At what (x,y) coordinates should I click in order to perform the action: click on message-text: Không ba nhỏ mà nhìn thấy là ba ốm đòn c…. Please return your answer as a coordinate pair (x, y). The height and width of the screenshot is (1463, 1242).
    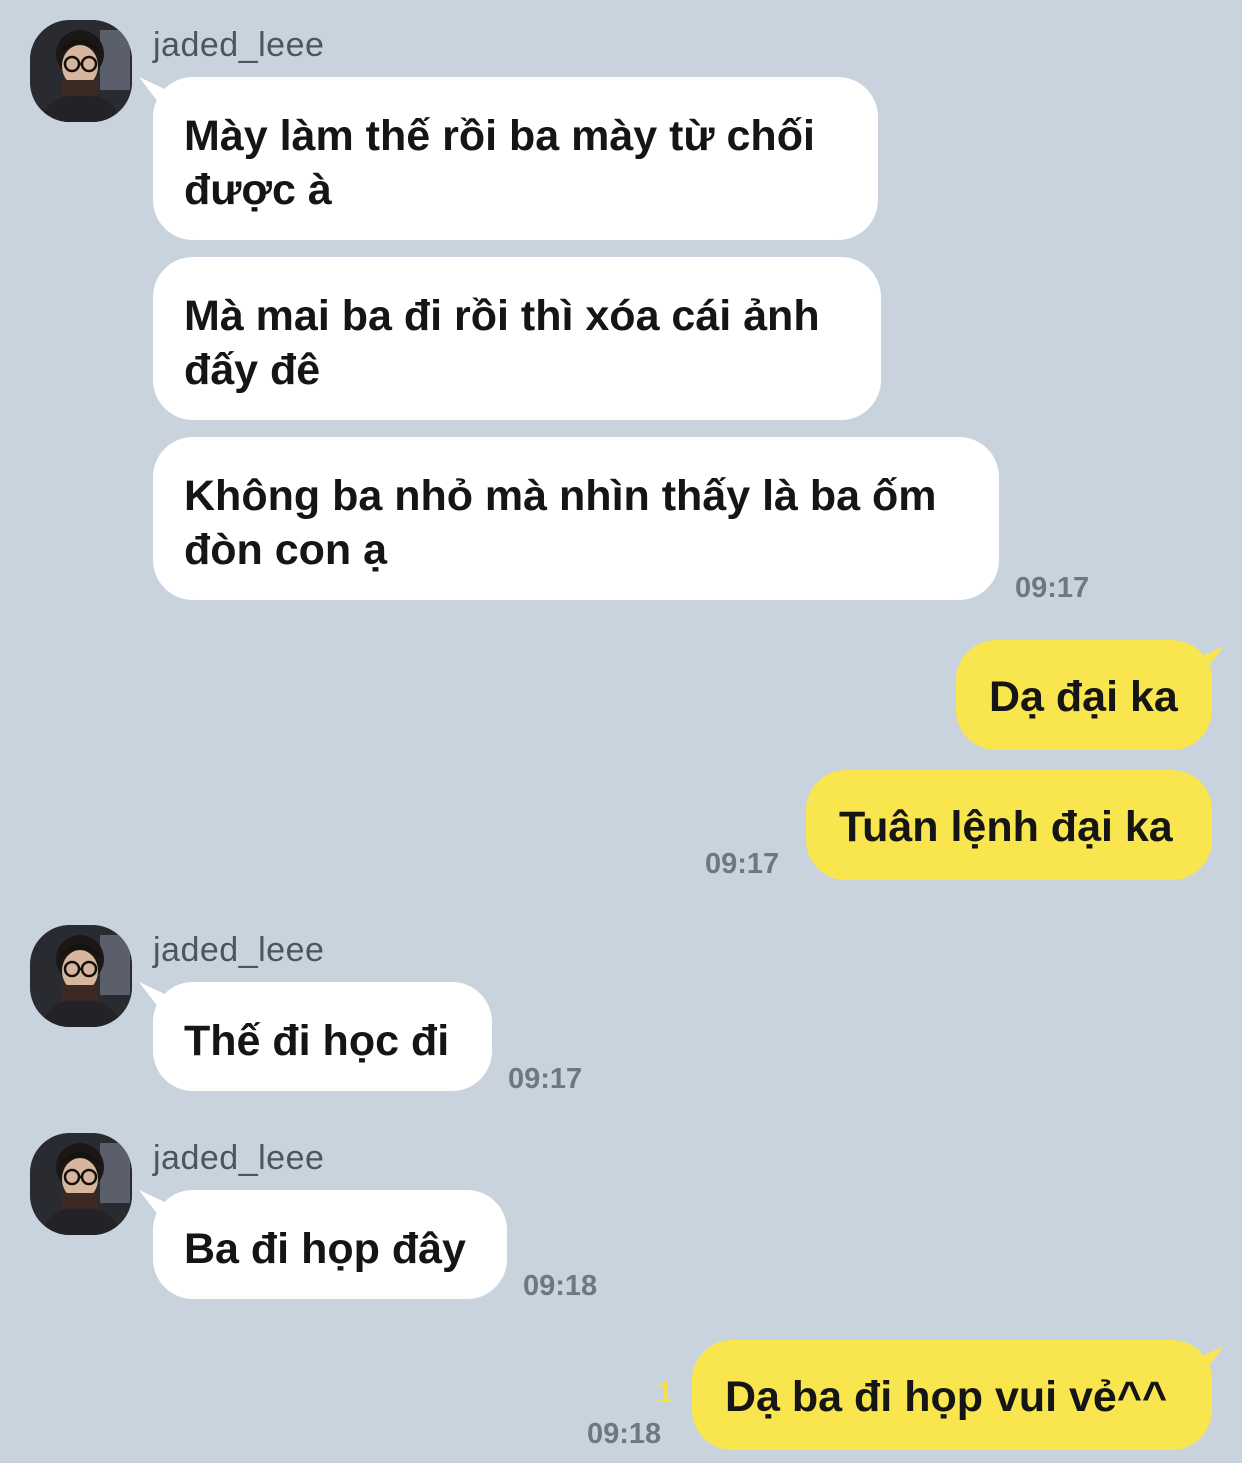
    Looking at the image, I should click on (560, 523).